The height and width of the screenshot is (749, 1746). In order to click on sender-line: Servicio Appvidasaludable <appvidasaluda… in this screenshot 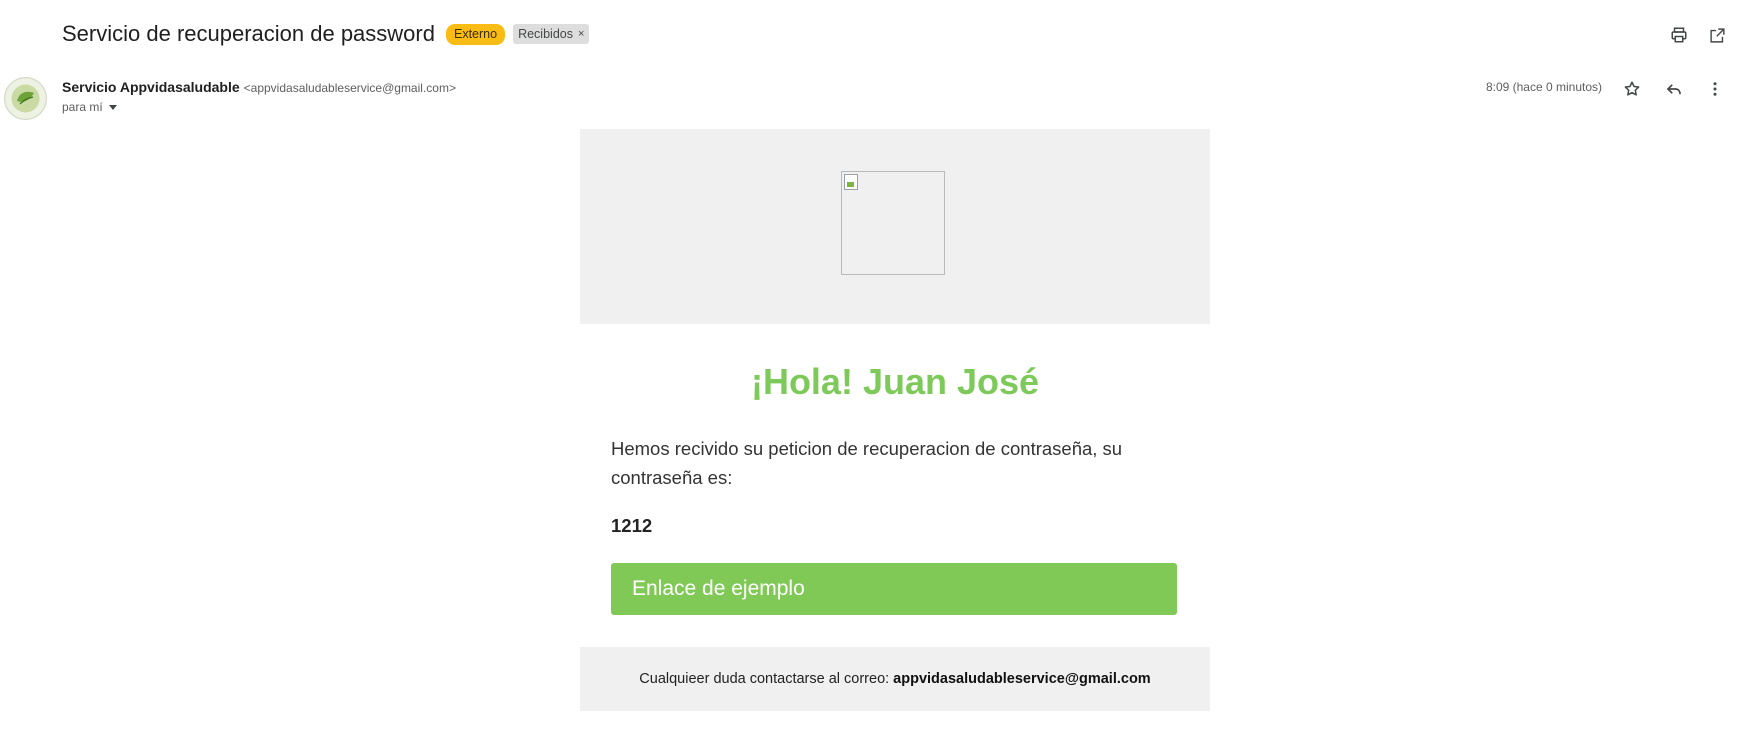, I will do `click(259, 87)`.